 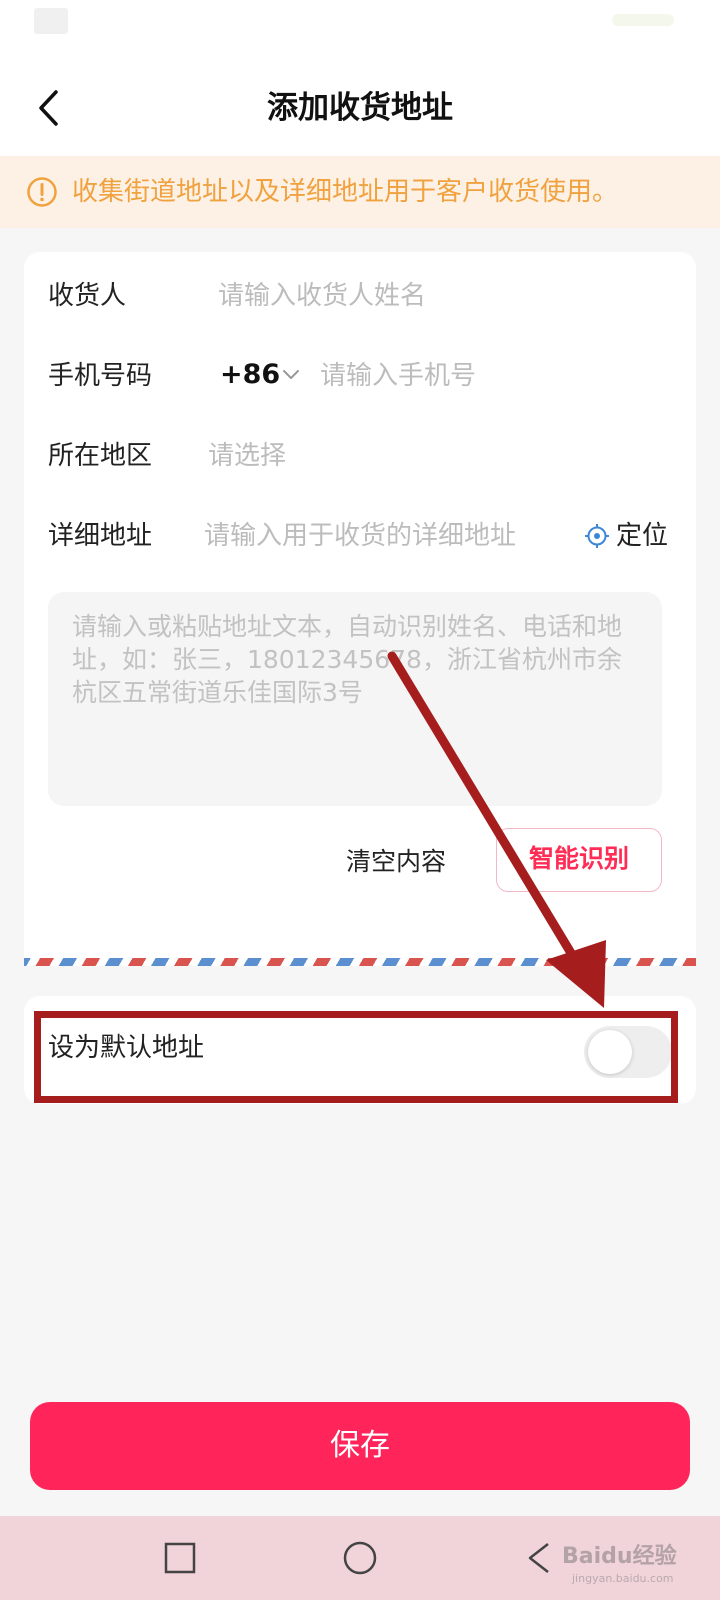 What do you see at coordinates (610, 1052) in the screenshot?
I see `toggle-knob` at bounding box center [610, 1052].